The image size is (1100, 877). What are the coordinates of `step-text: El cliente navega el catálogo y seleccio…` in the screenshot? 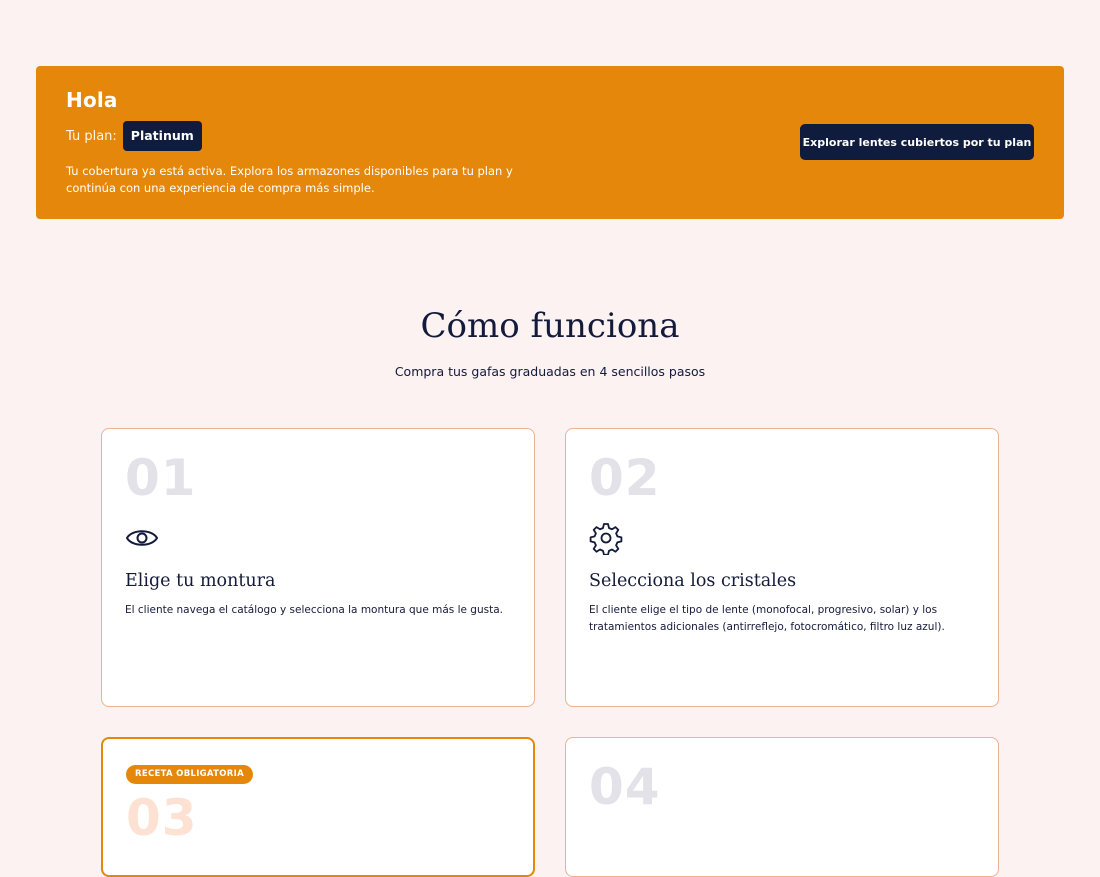 It's located at (314, 610).